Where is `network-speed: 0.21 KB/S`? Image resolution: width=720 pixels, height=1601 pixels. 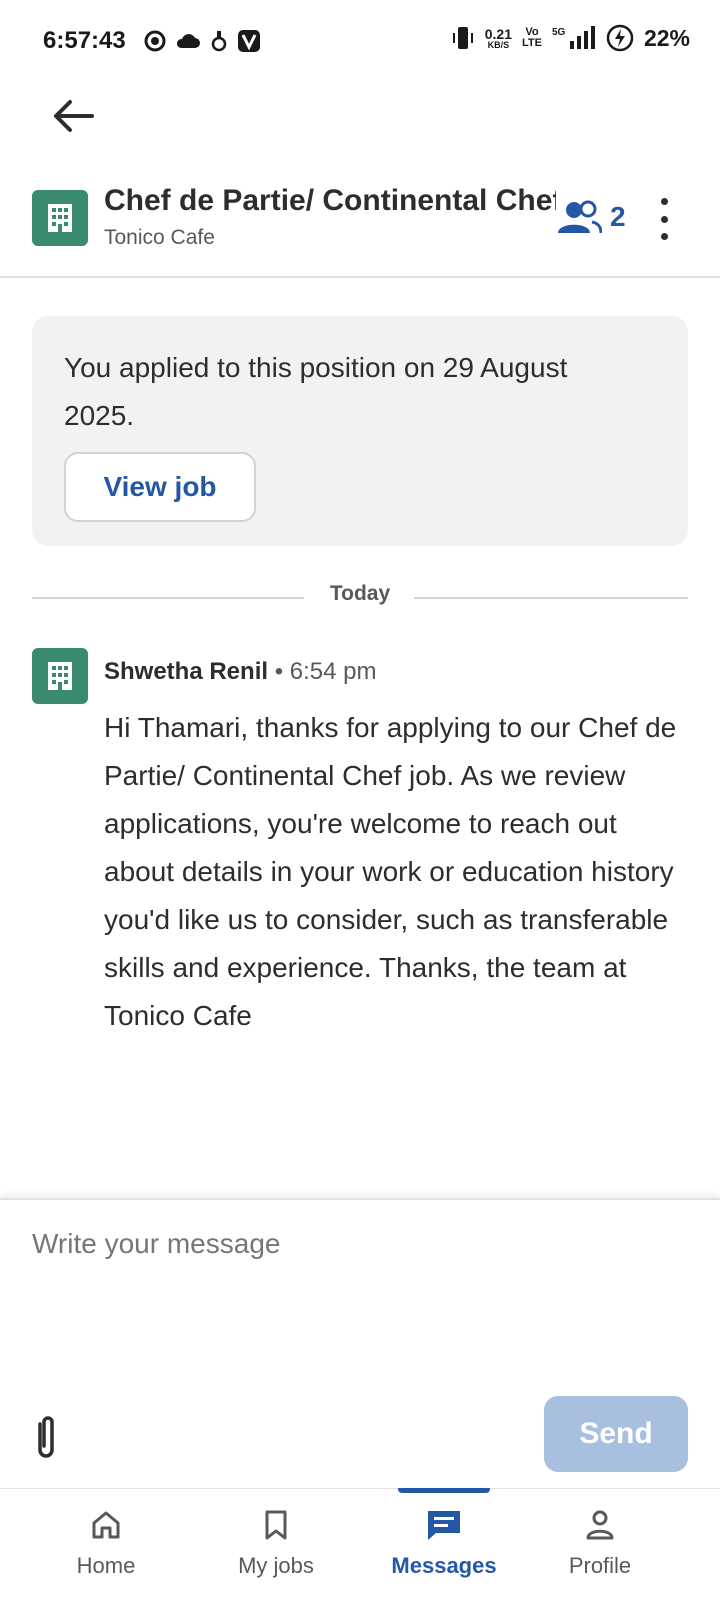 network-speed: 0.21 KB/S is located at coordinates (498, 38).